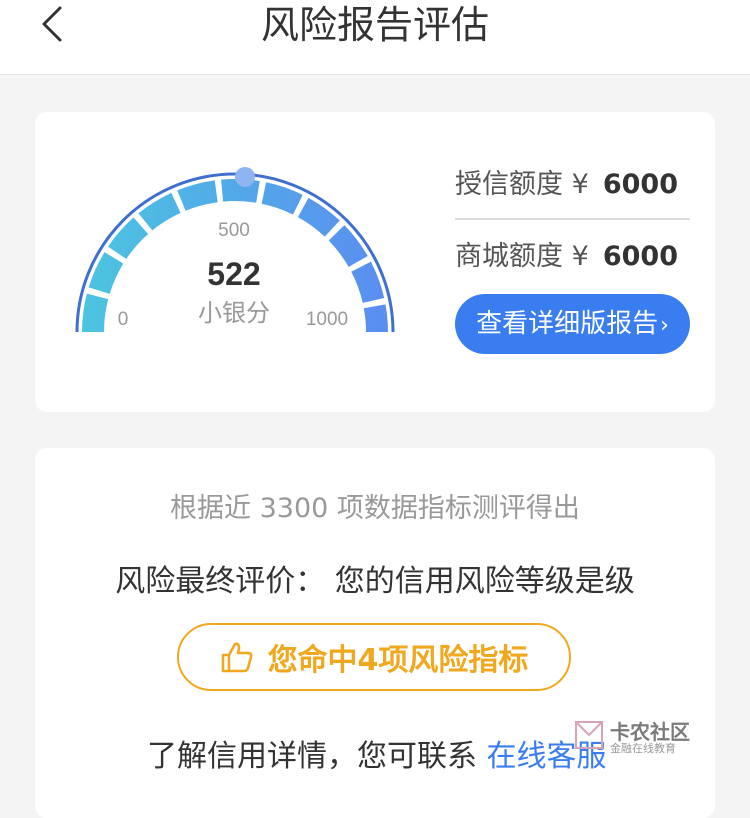 This screenshot has height=818, width=750. I want to click on page-title: 风险报告评估, so click(374, 25).